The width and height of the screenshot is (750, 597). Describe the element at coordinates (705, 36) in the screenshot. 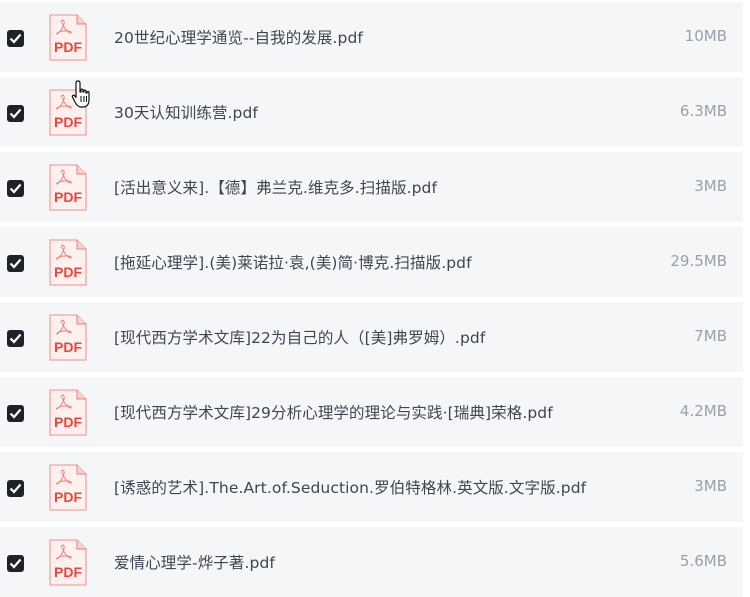

I see `file-size: 10MB` at that location.